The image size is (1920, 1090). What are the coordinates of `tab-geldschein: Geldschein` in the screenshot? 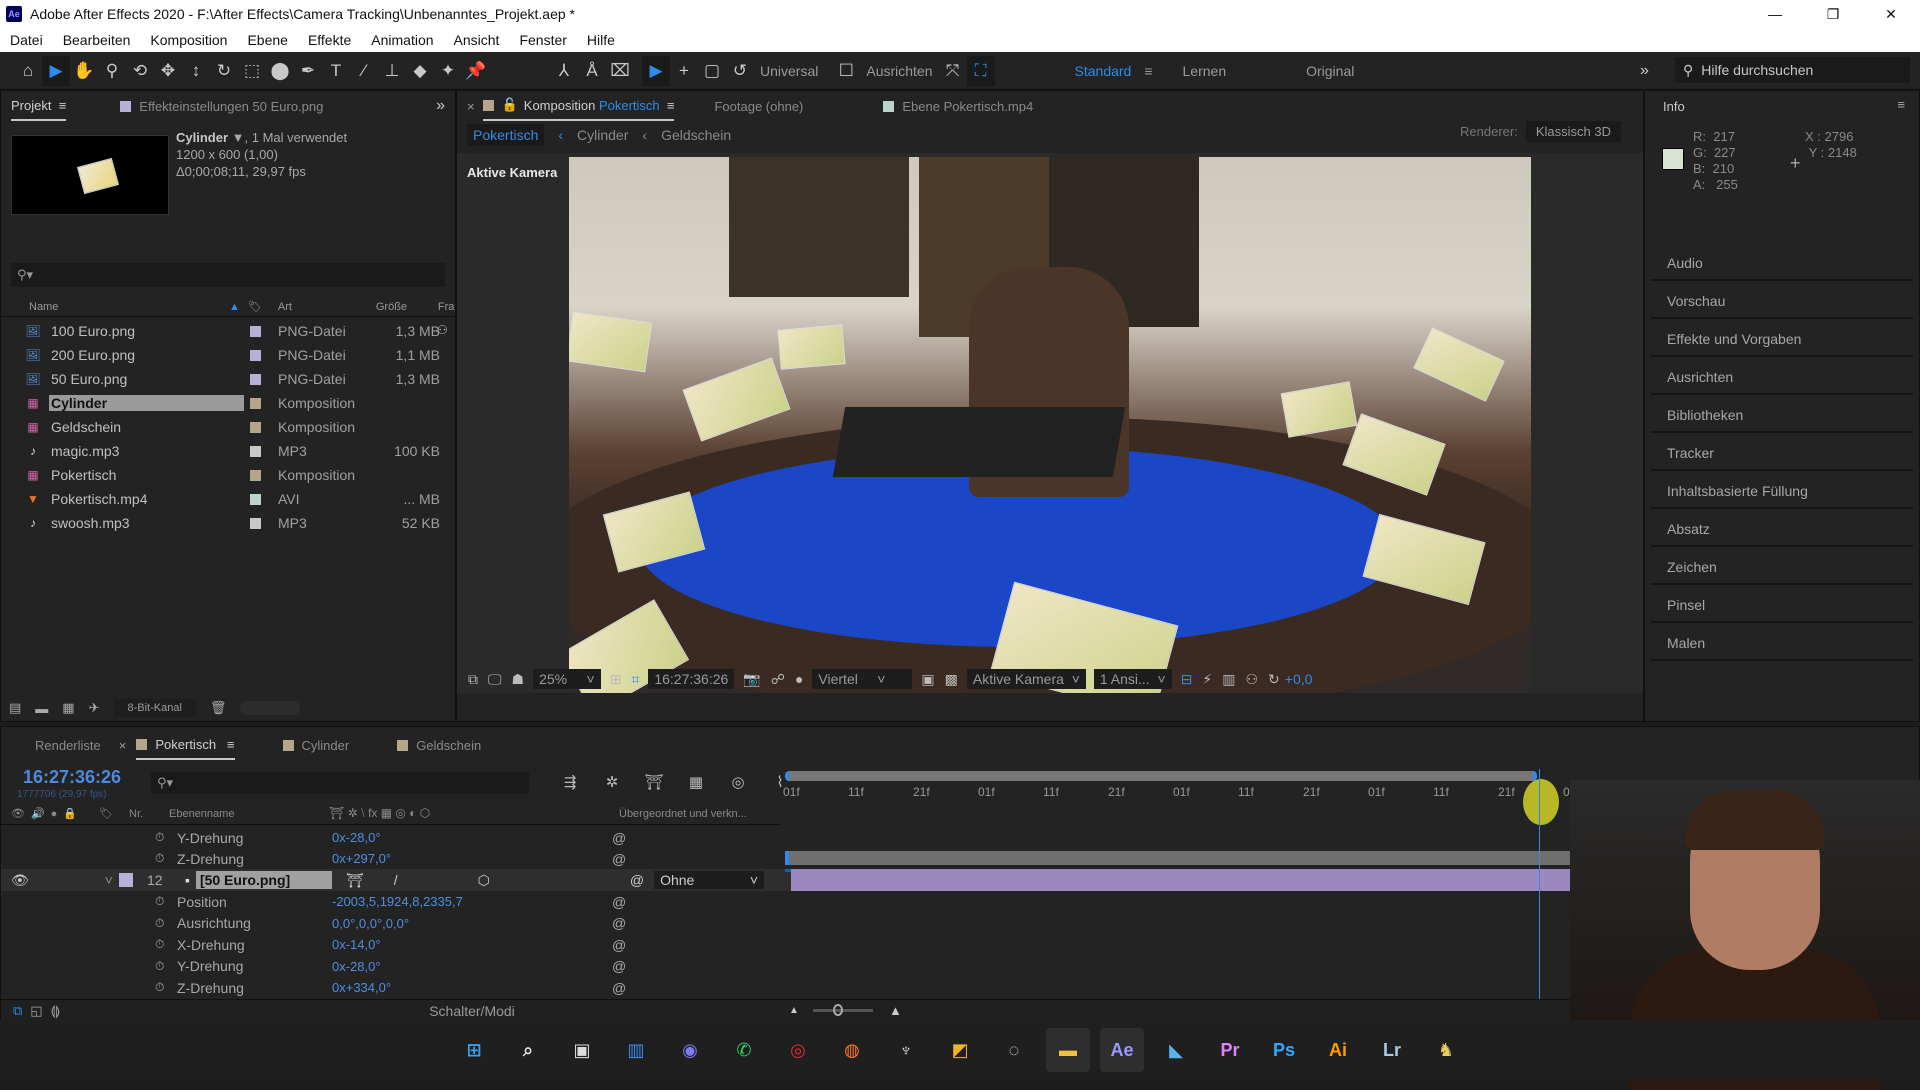 It's located at (439, 745).